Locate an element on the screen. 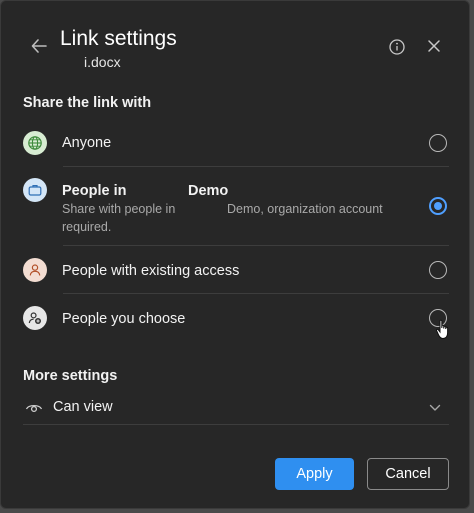 The height and width of the screenshot is (513, 474). option-people-you-choose: People you choose is located at coordinates (240, 318).